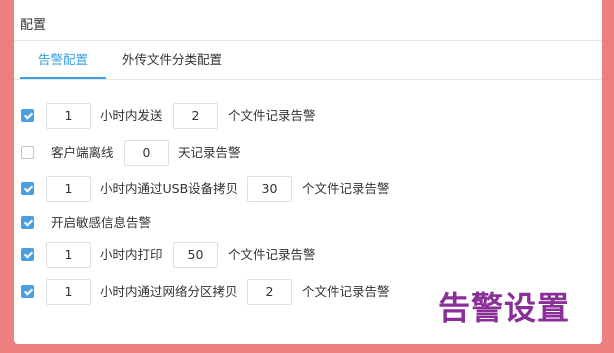 This screenshot has width=614, height=353. I want to click on tab-alert-config: 告警配置, so click(63, 59).